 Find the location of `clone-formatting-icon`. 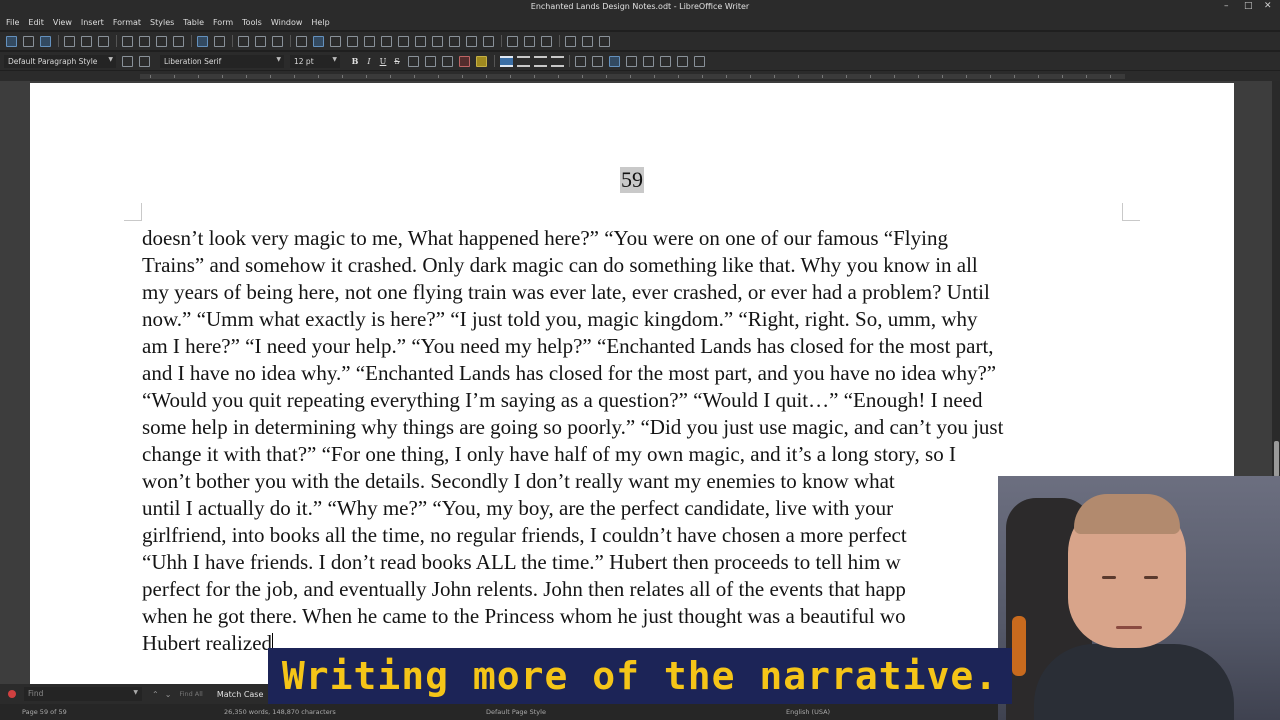

clone-formatting-icon is located at coordinates (178, 41).